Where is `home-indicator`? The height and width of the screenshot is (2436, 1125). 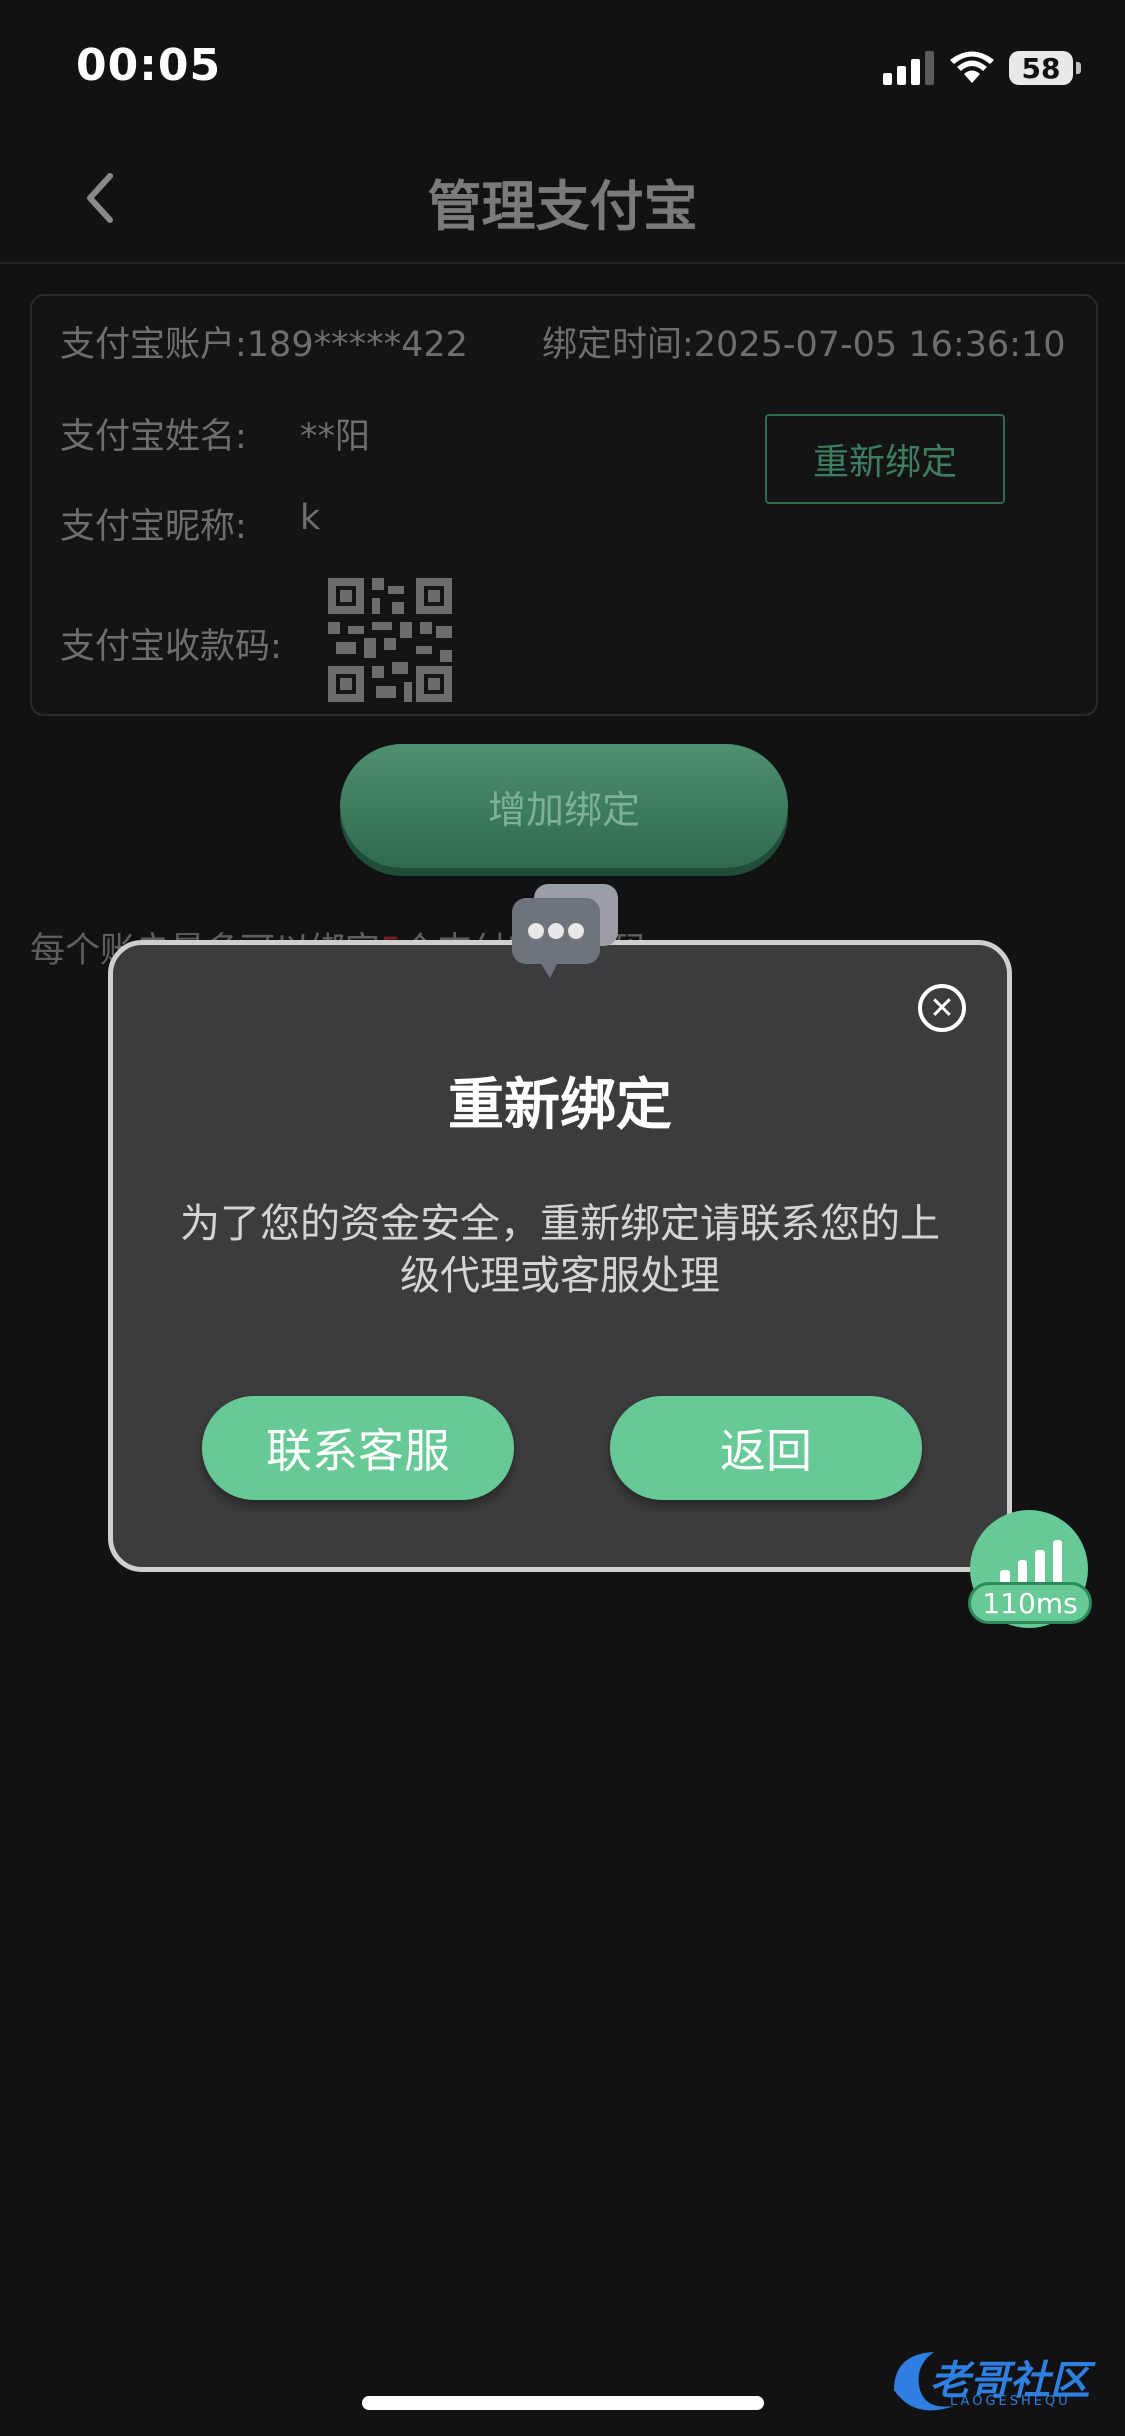
home-indicator is located at coordinates (563, 2403).